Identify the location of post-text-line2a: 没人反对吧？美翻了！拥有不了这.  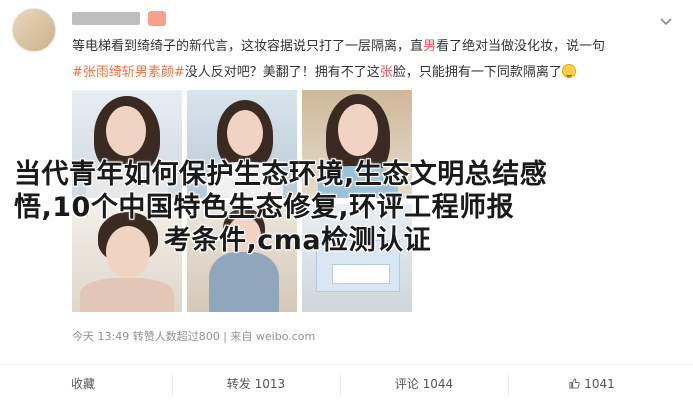
(282, 72).